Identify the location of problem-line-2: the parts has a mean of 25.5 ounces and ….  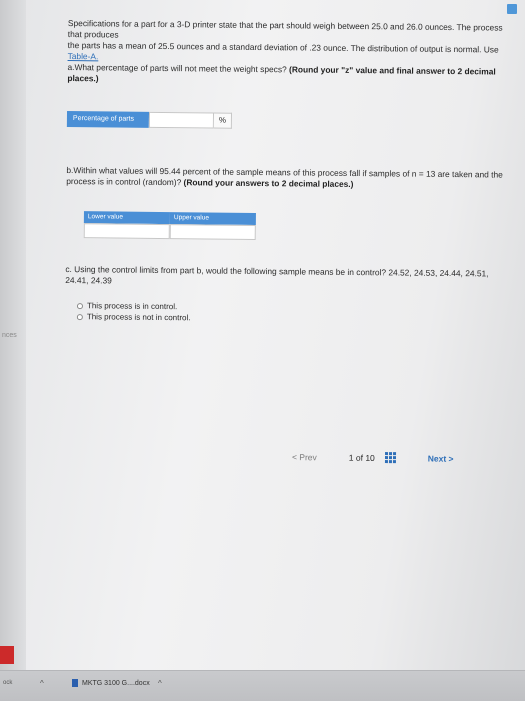
(283, 47).